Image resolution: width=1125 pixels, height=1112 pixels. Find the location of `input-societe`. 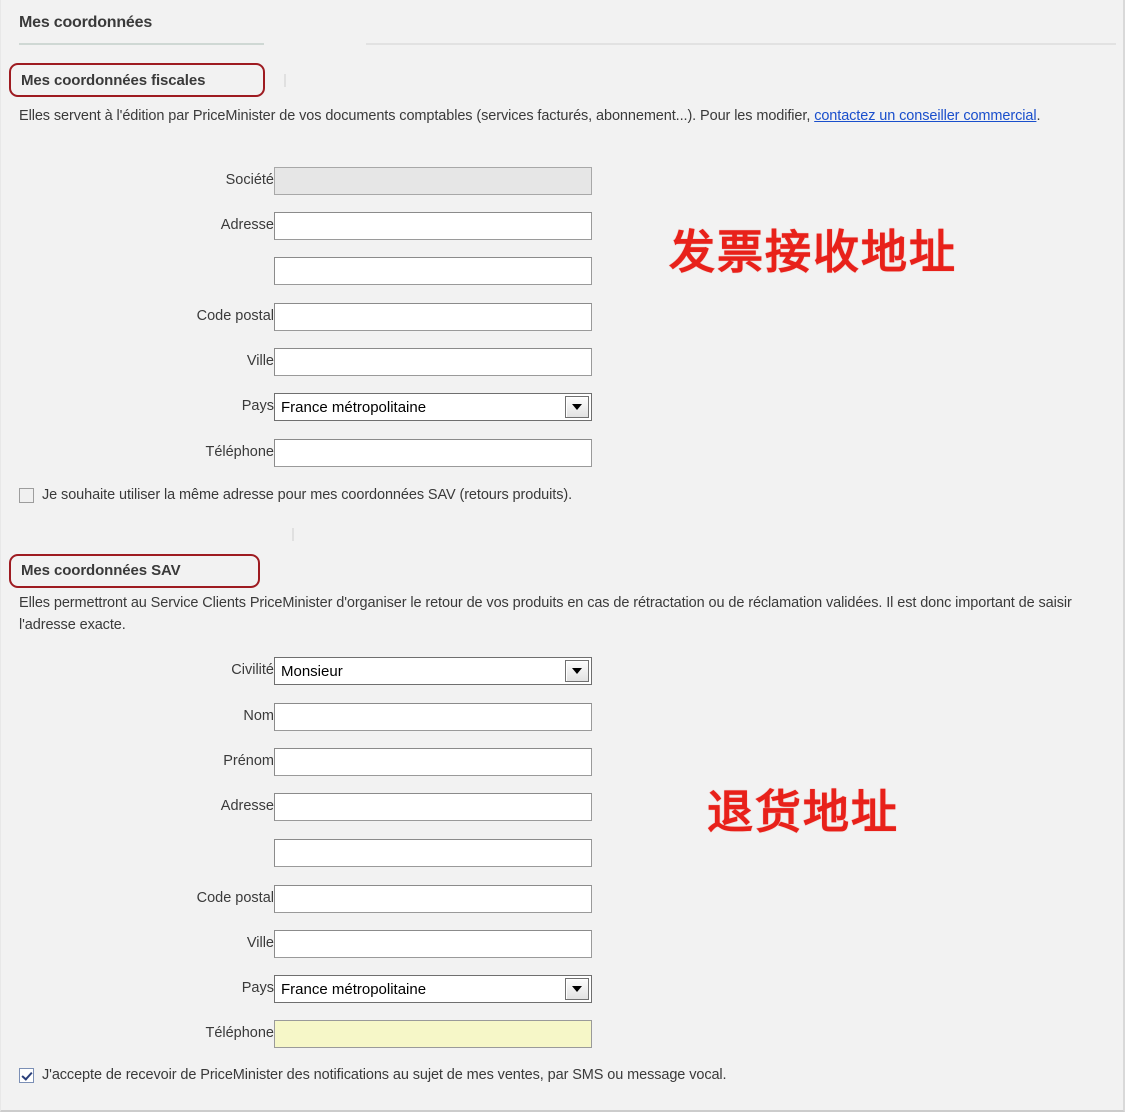

input-societe is located at coordinates (433, 181).